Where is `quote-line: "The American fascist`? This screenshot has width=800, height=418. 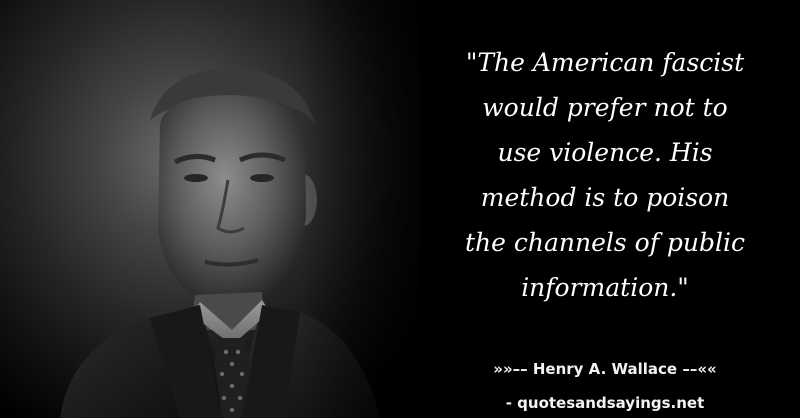 quote-line: "The American fascist is located at coordinates (605, 62).